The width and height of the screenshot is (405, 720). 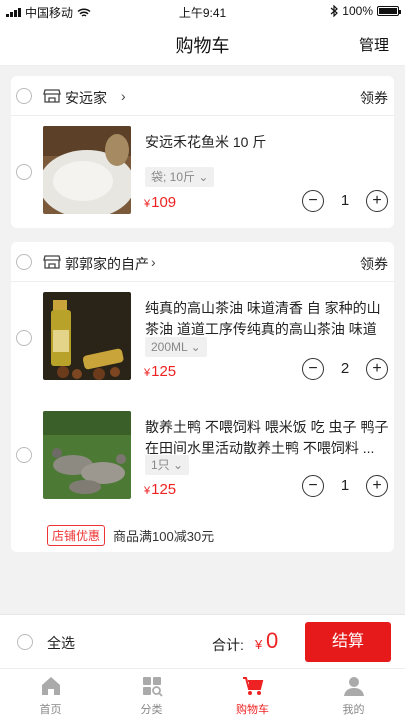 I want to click on tab-bar: 首页 分类 购物车 我的, so click(x=202, y=694).